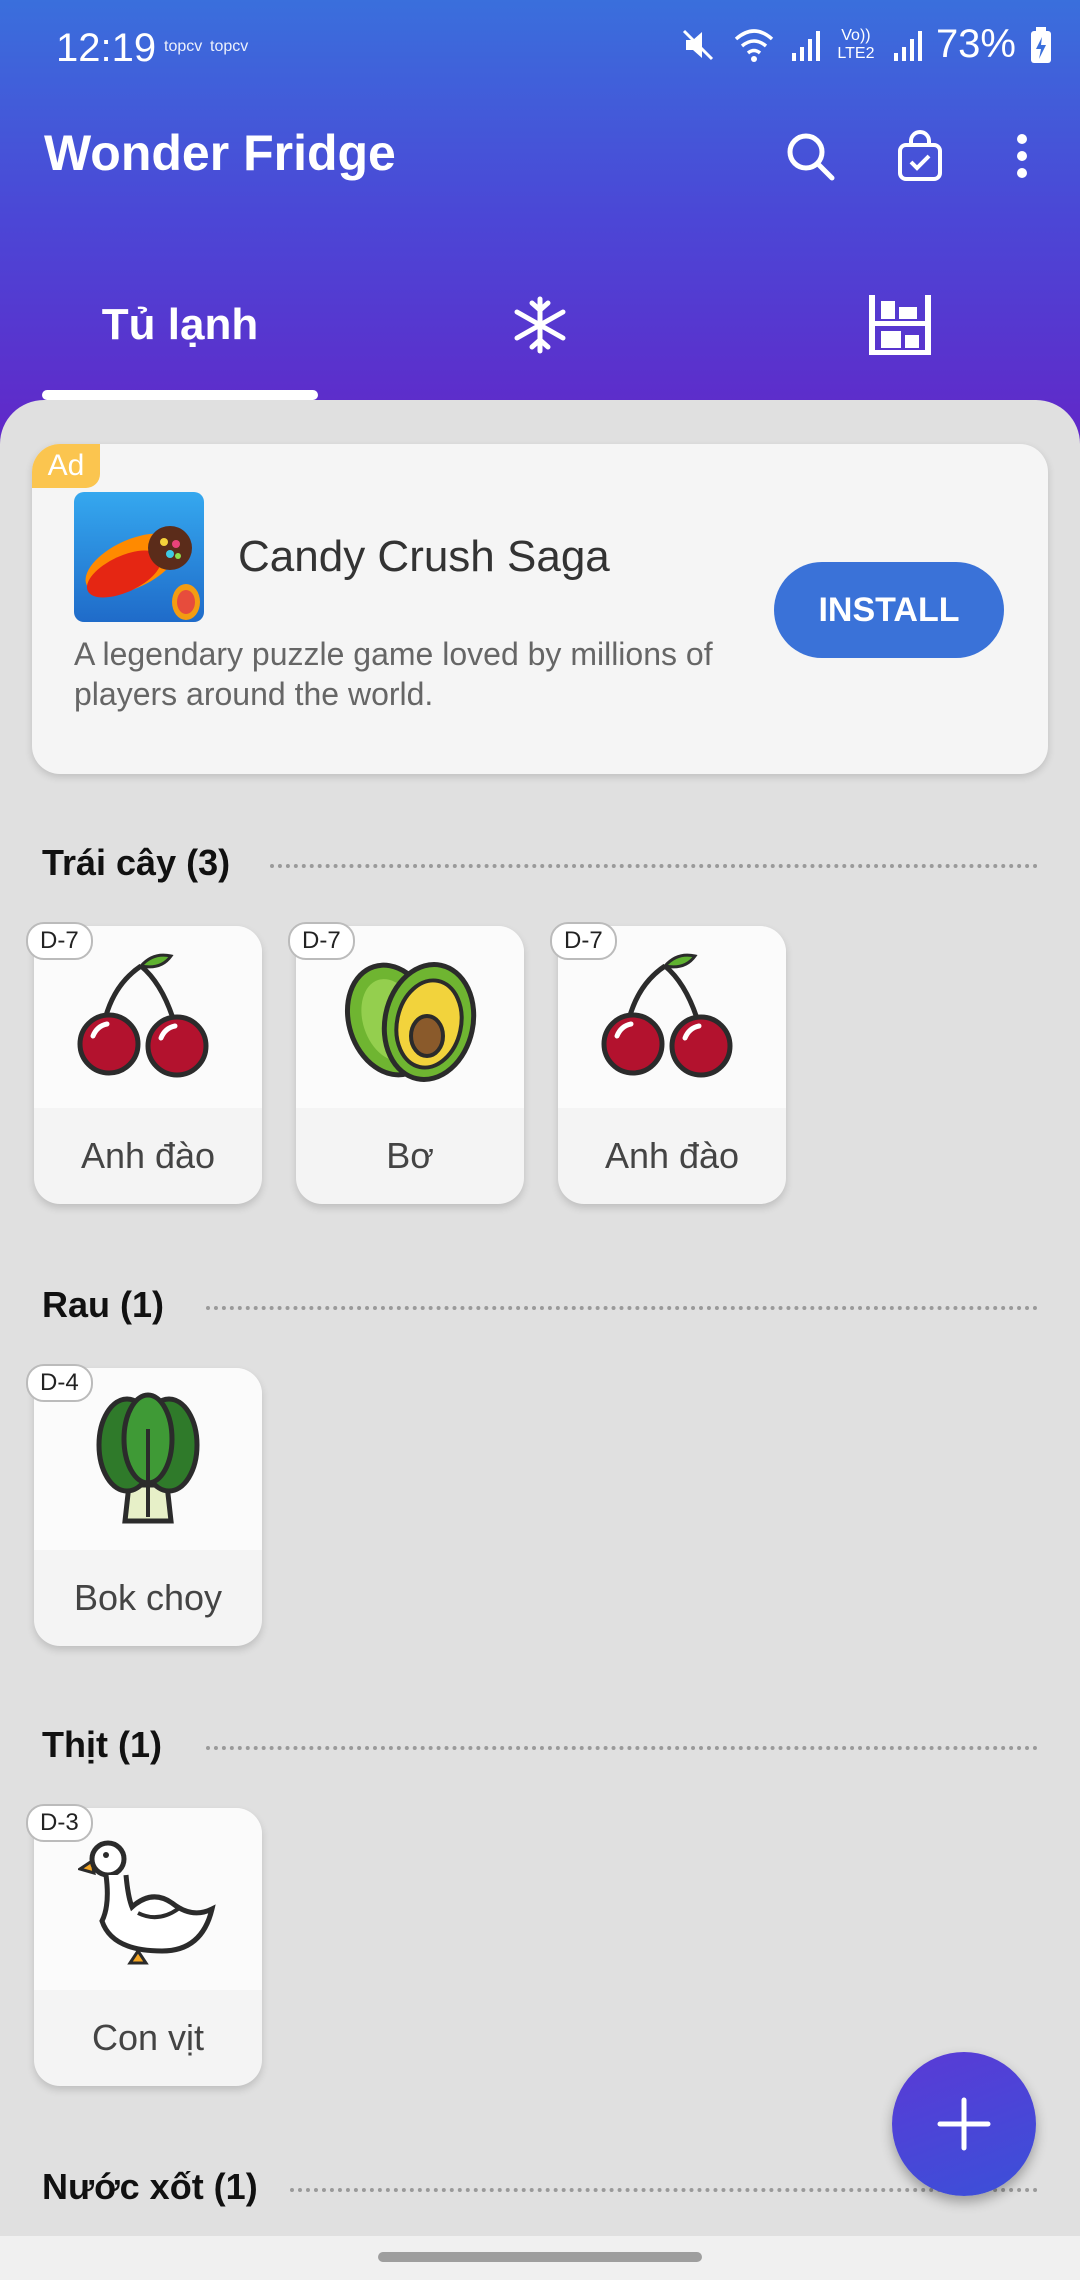  I want to click on section-title-sauces: Nước xốt (1), so click(150, 2186).